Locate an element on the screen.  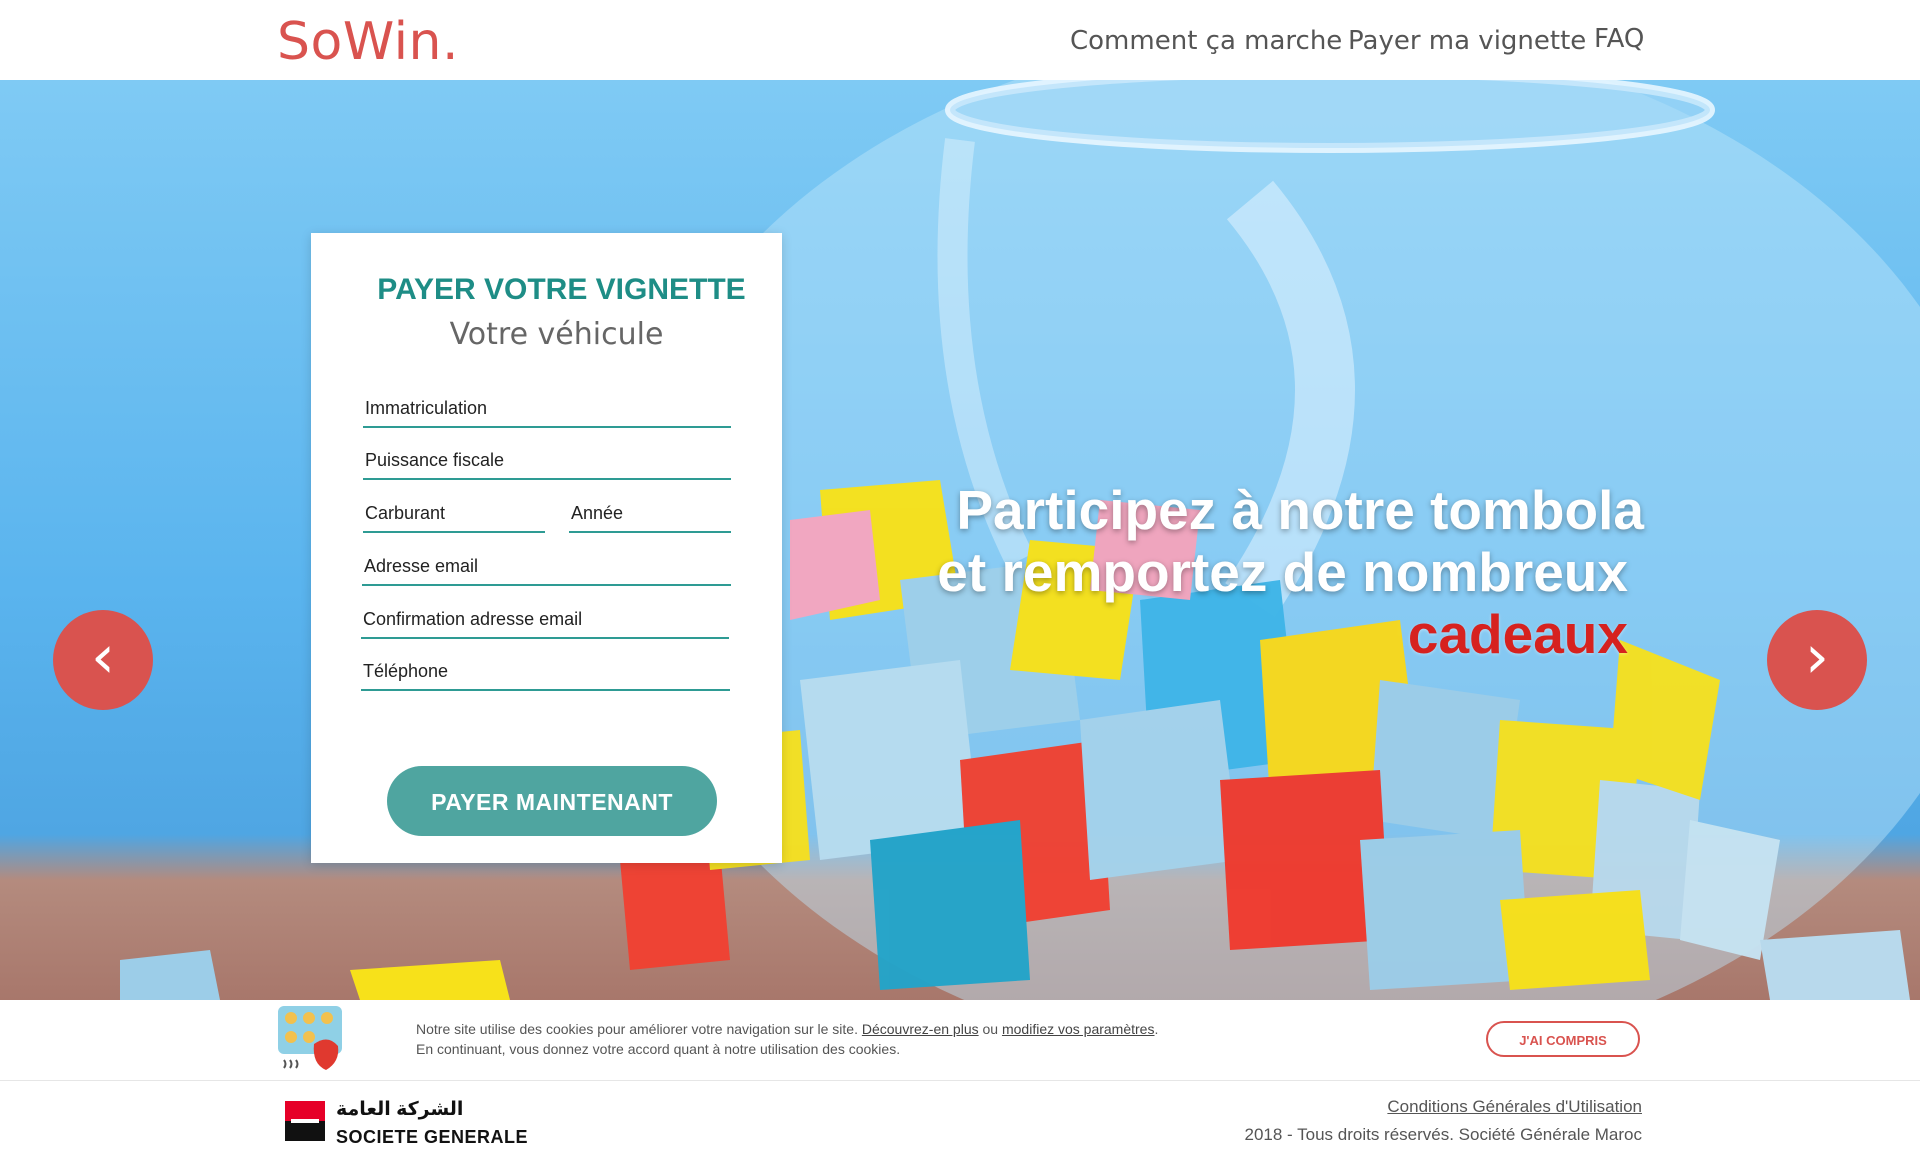
chevron-left-icon: ‹ is located at coordinates (103, 657).